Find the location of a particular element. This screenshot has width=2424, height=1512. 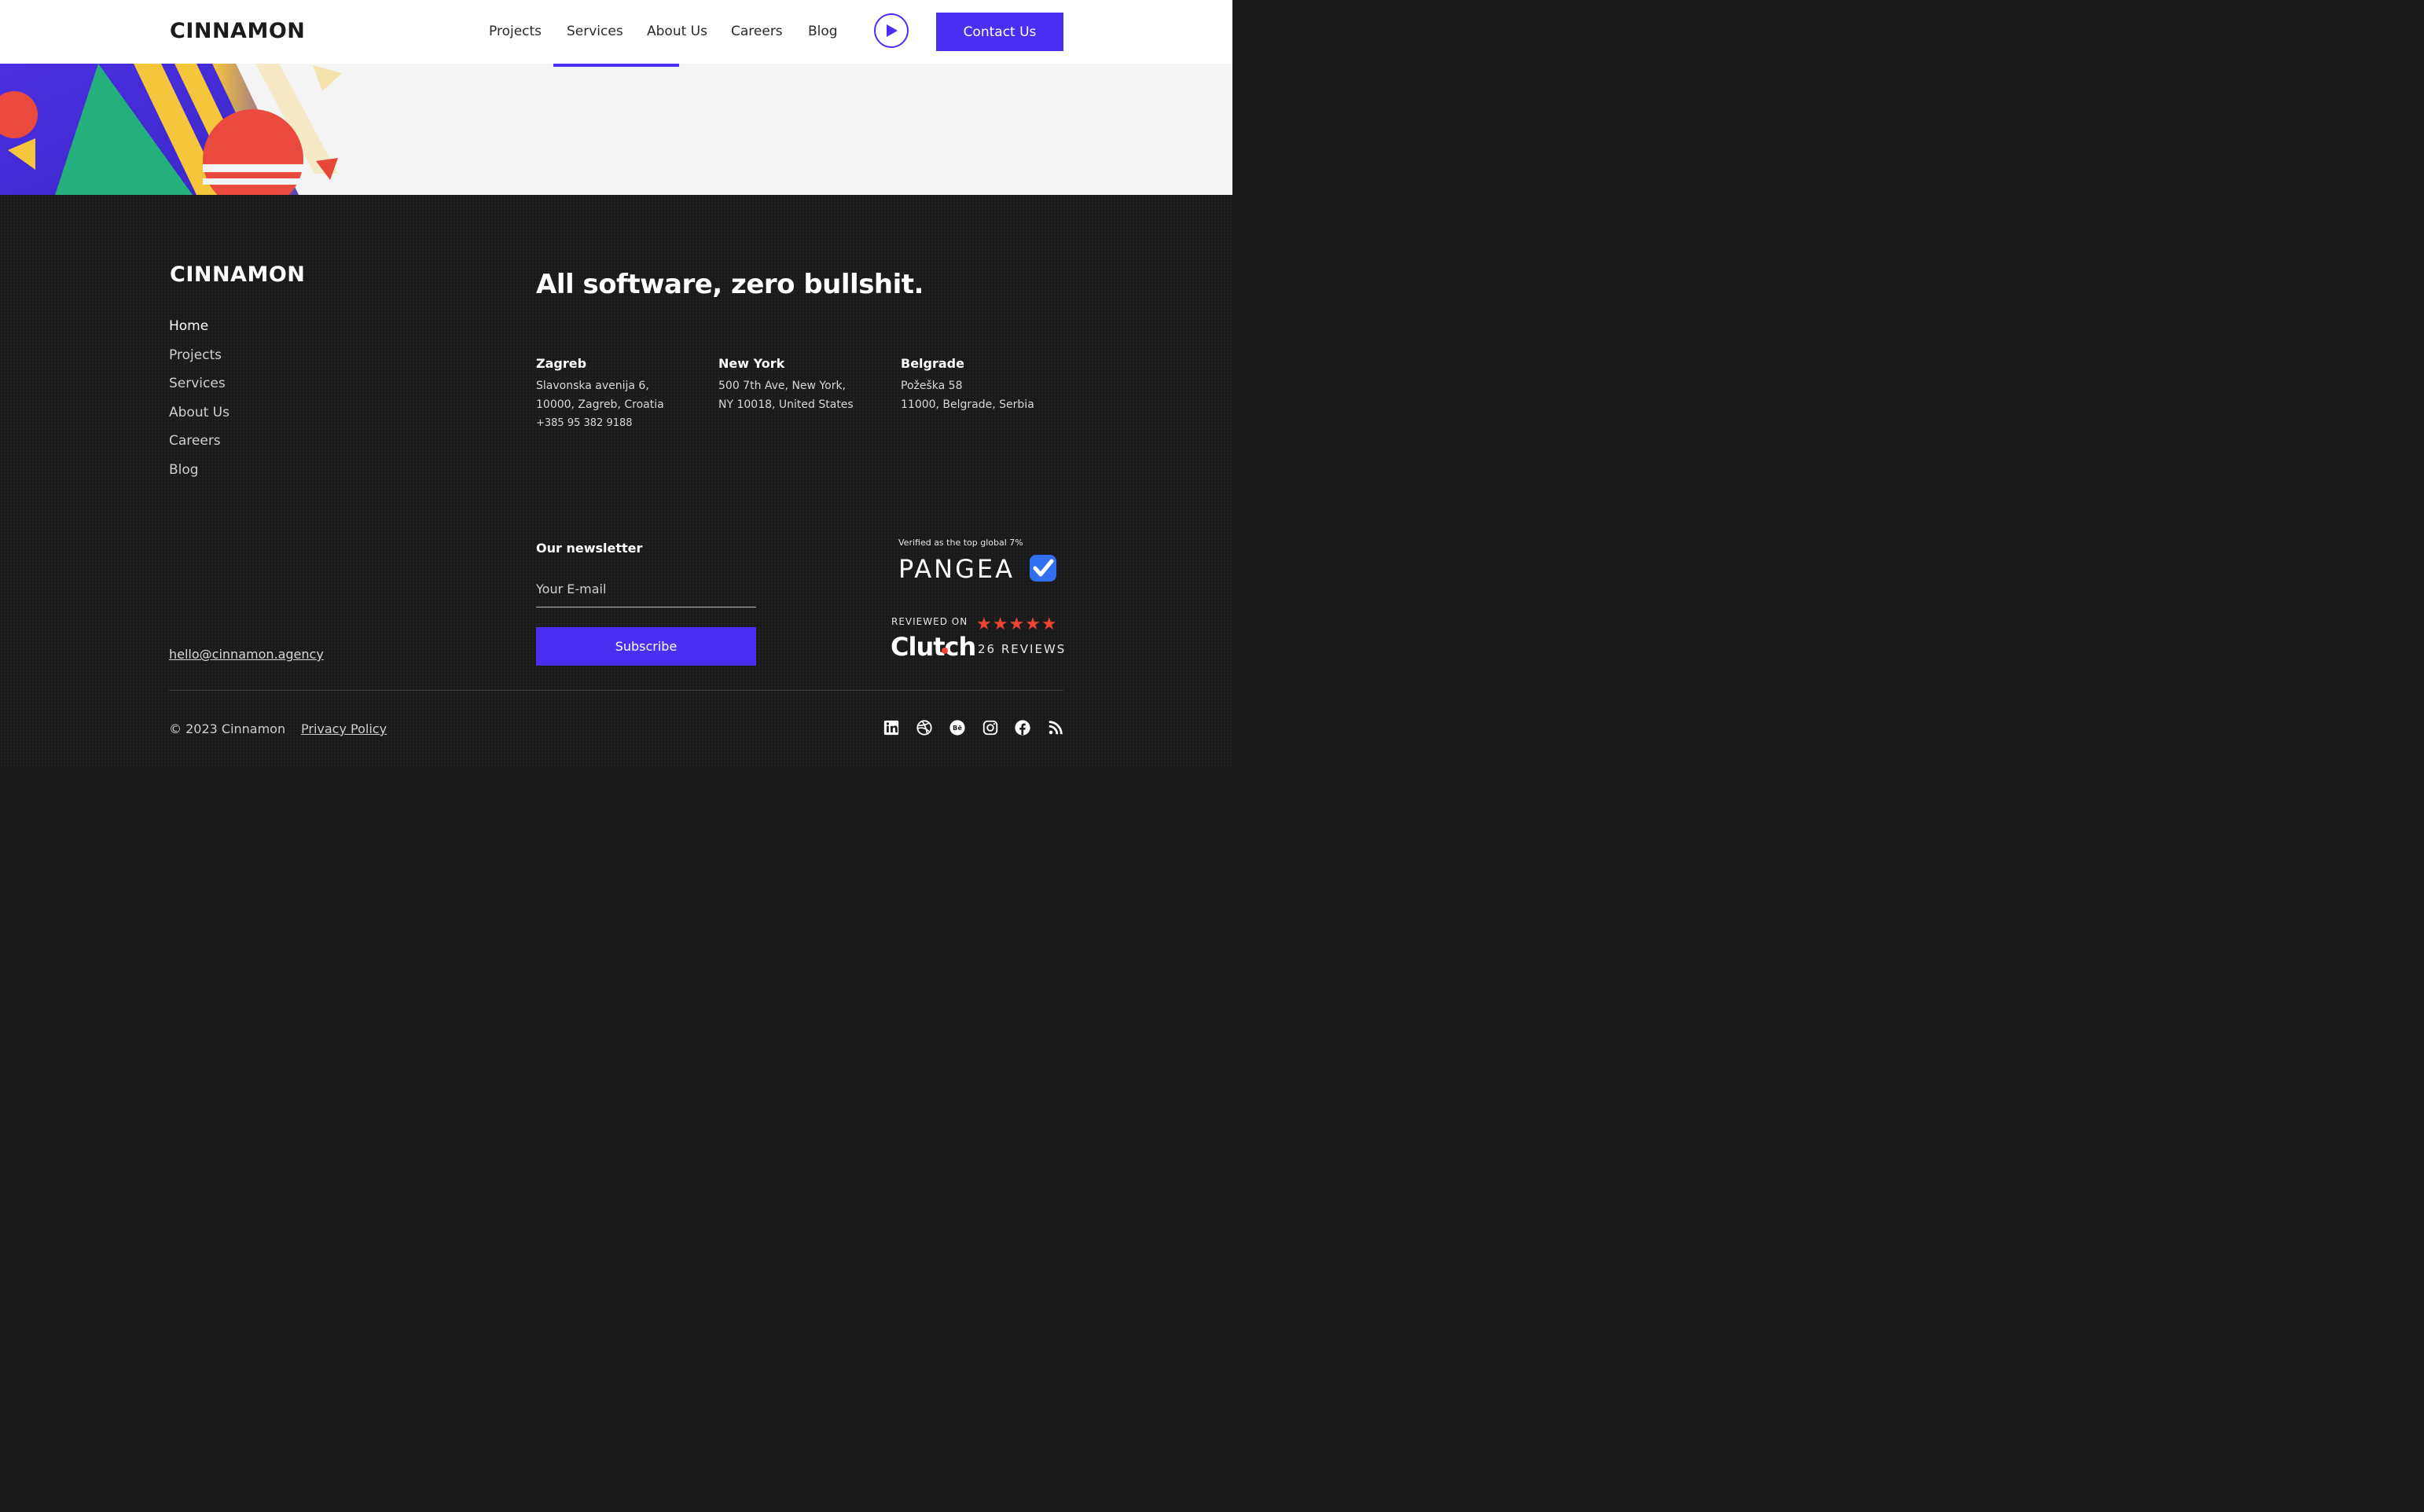

header-logo: CINNAMON is located at coordinates (238, 31).